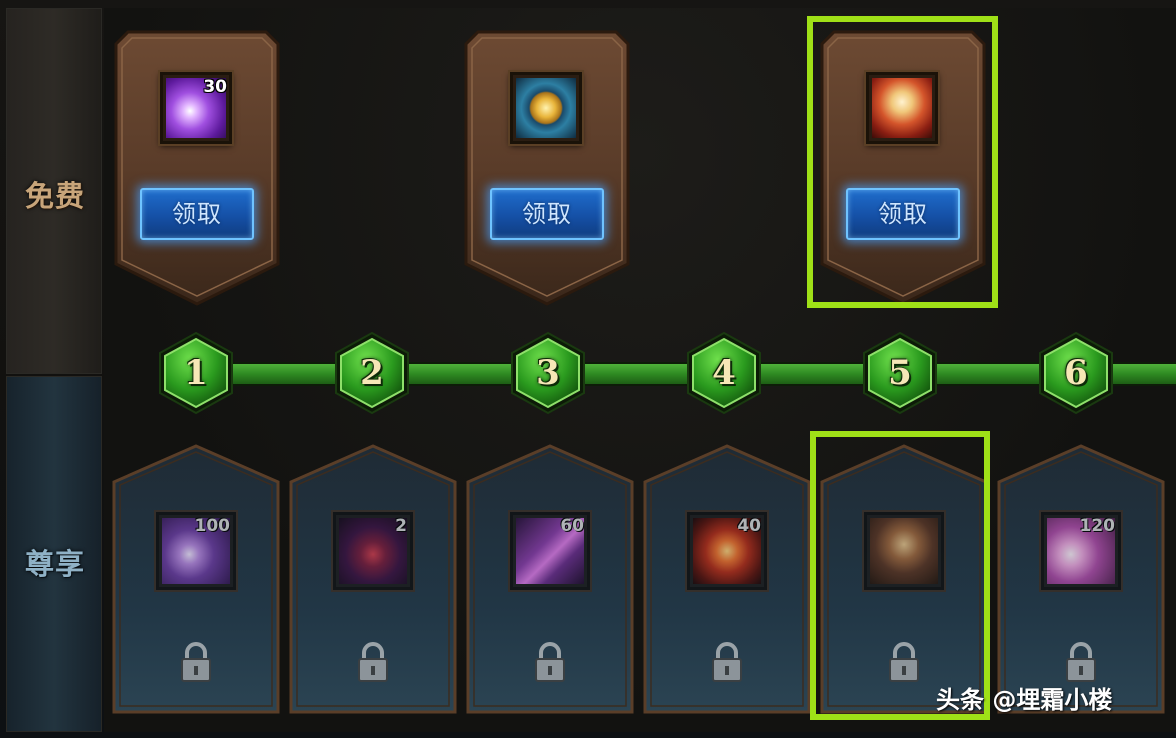 The height and width of the screenshot is (738, 1176). I want to click on free-row-header: 免费, so click(54, 191).